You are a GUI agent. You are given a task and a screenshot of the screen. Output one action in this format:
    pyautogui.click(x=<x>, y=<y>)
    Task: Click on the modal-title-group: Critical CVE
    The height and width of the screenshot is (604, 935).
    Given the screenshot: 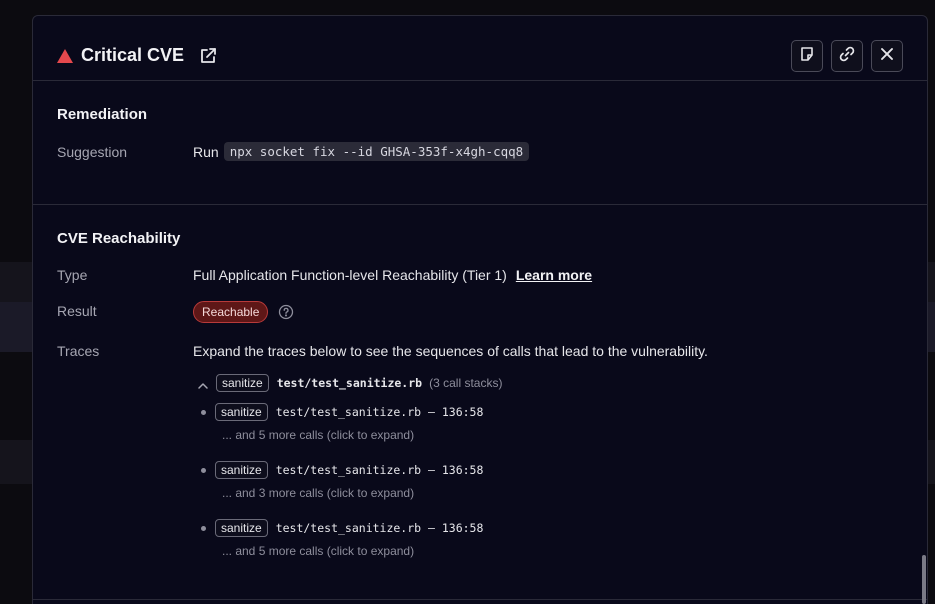 What is the action you would take?
    pyautogui.click(x=137, y=55)
    